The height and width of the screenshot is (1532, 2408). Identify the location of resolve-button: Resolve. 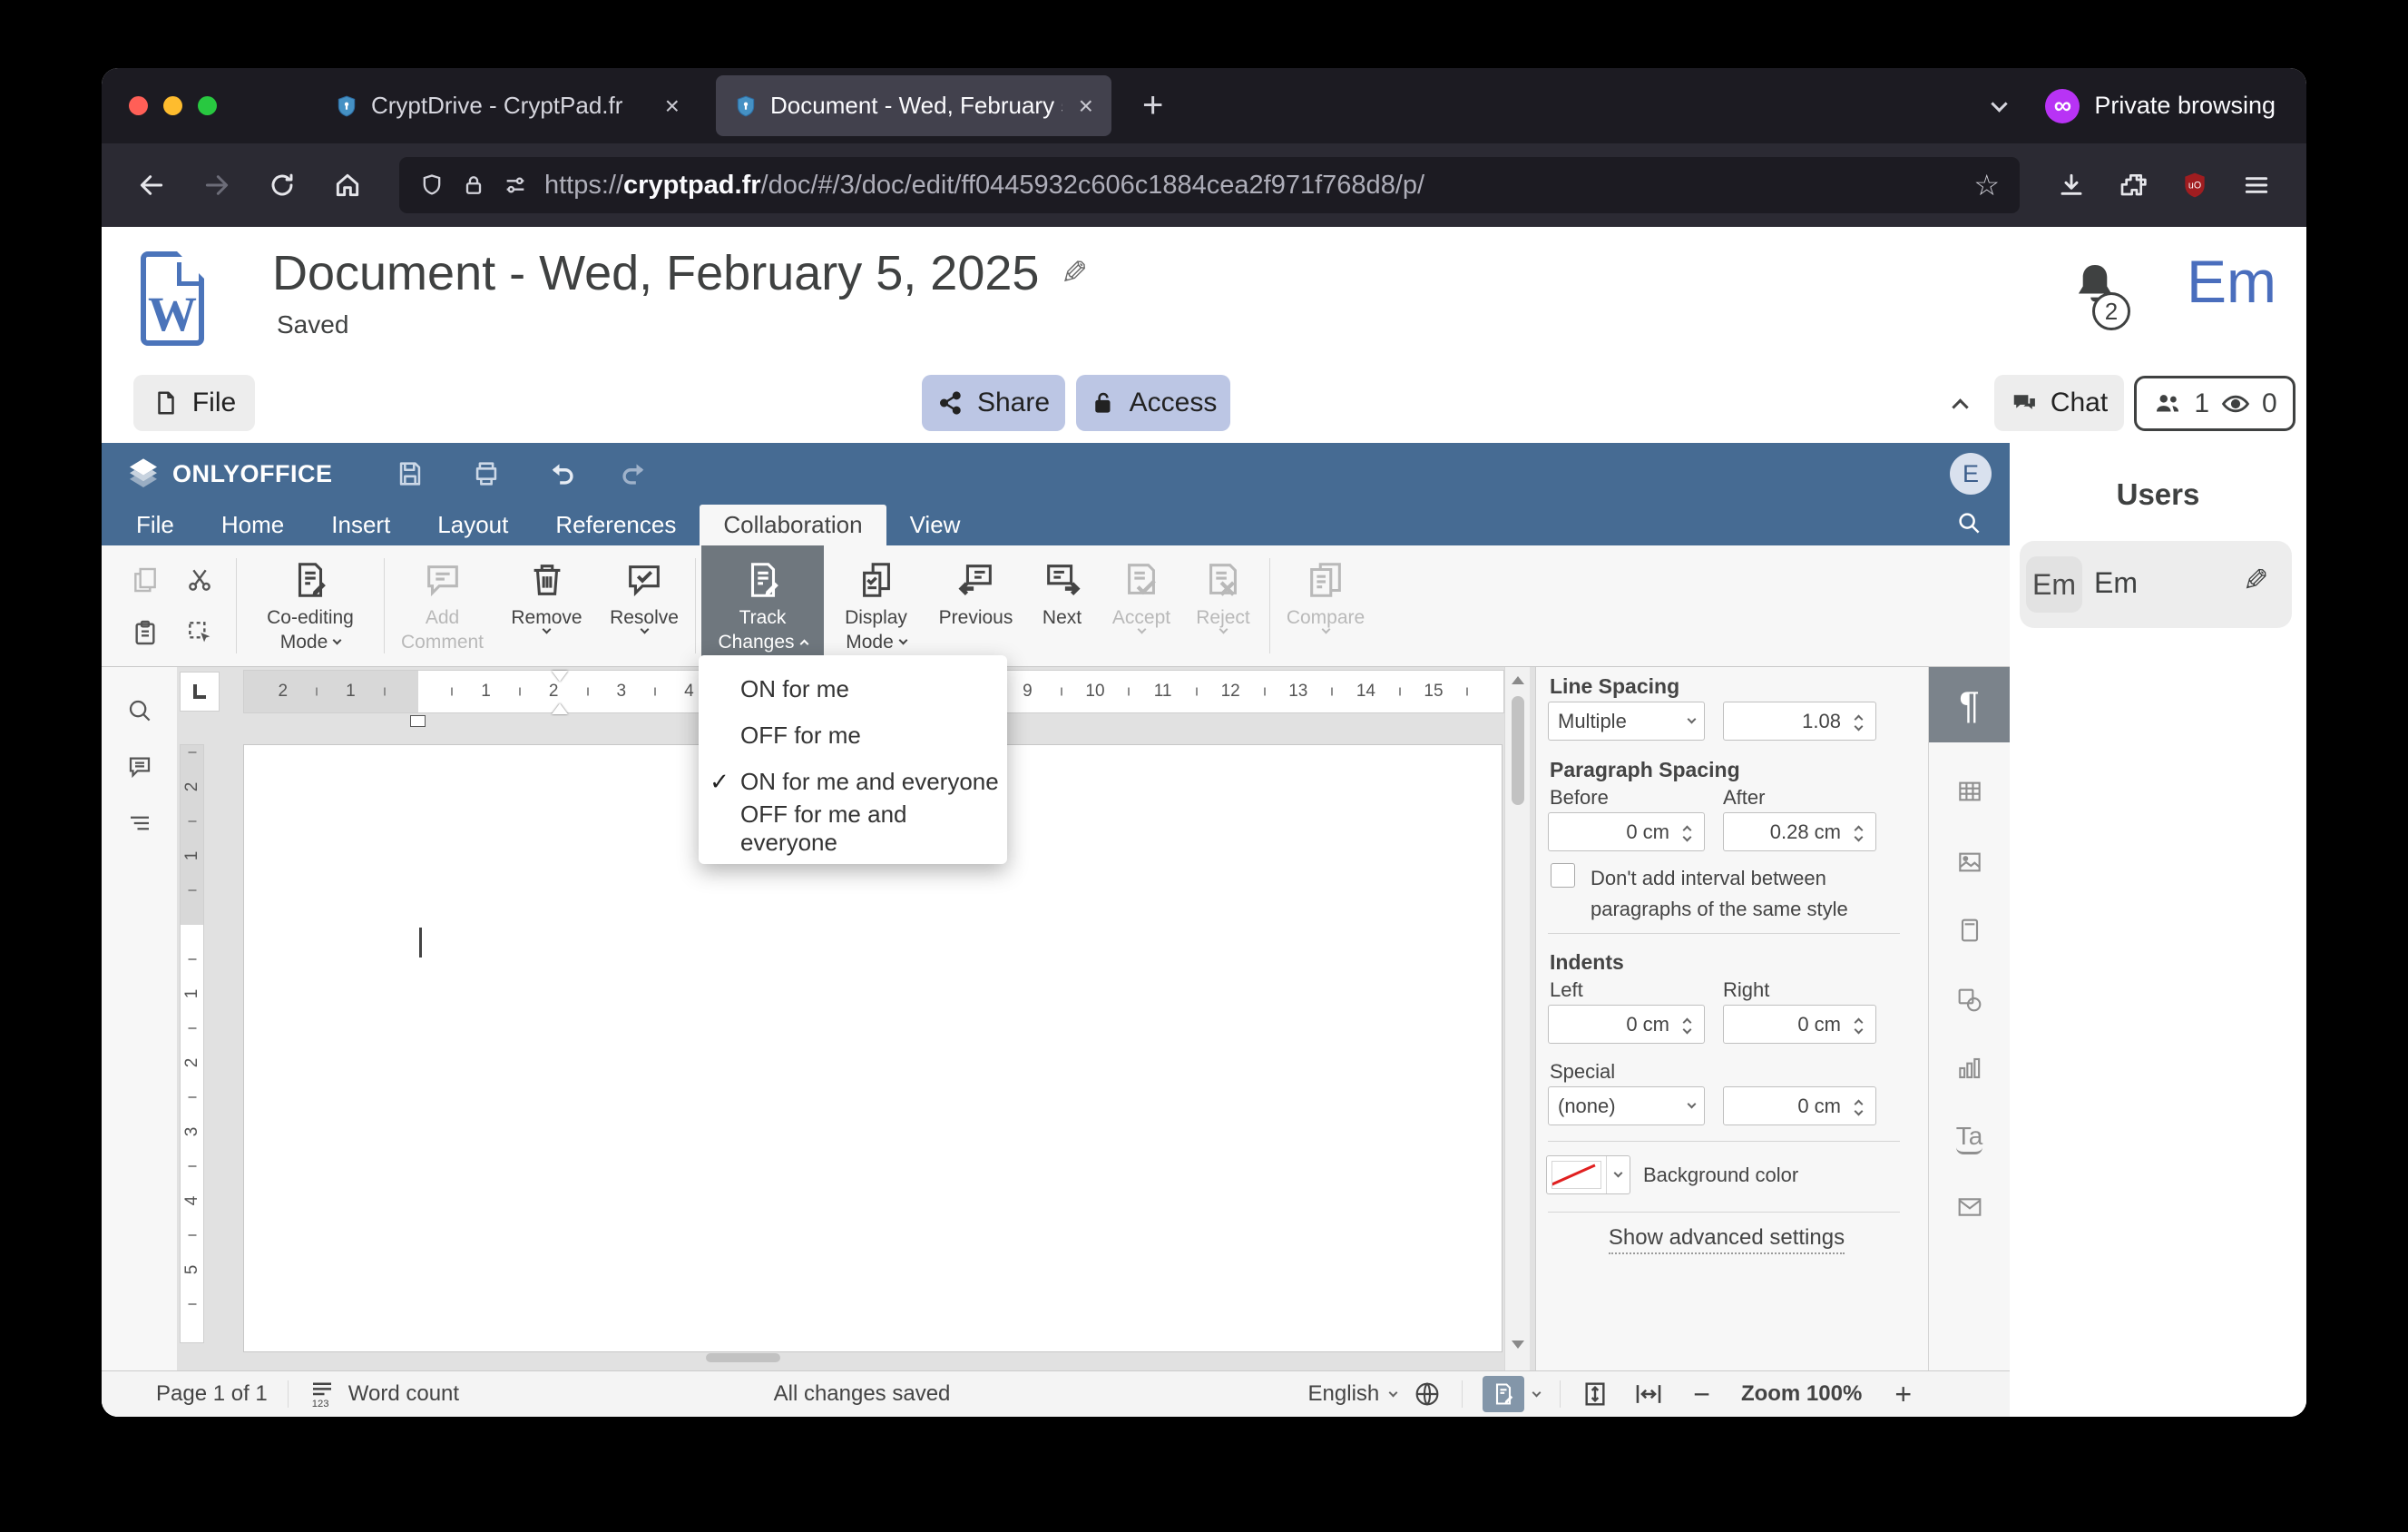
(644, 605).